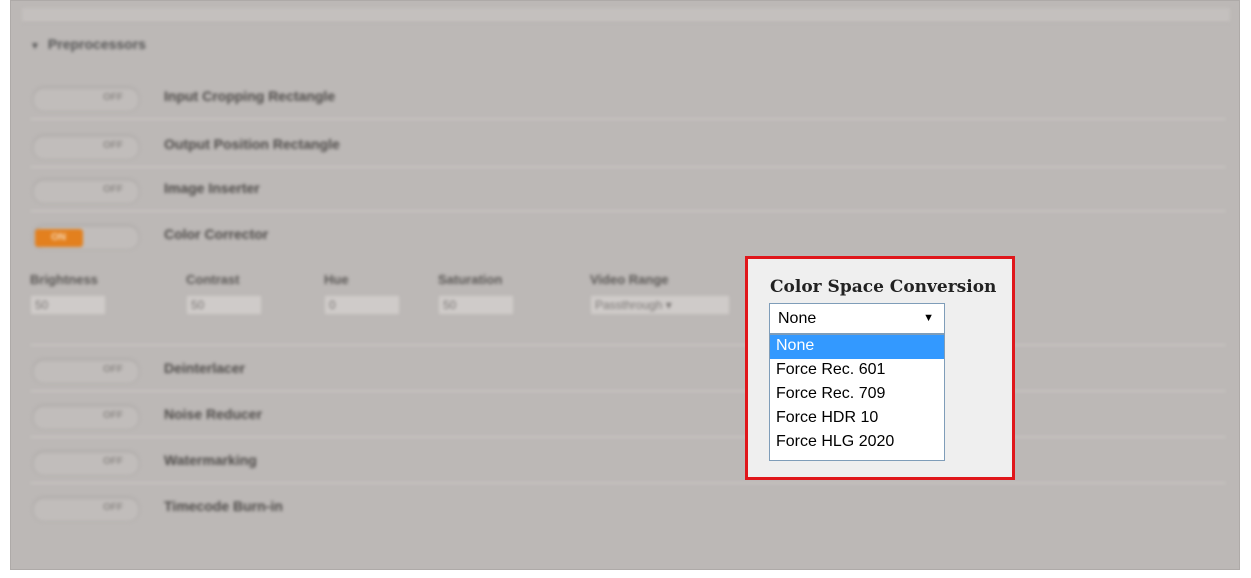 The height and width of the screenshot is (578, 1251). What do you see at coordinates (250, 96) in the screenshot?
I see `row-label: Input Cropping Rectangle` at bounding box center [250, 96].